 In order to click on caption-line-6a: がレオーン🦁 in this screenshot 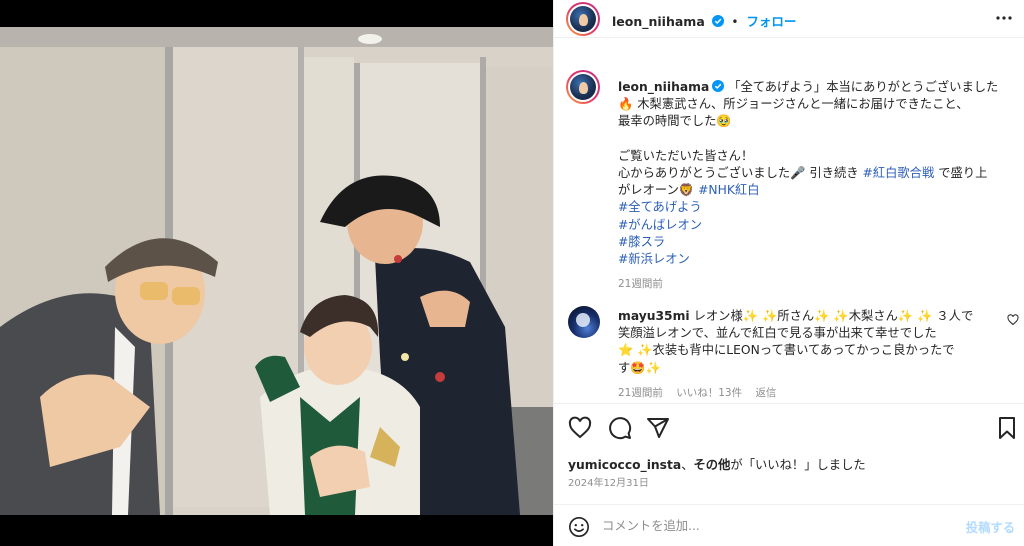, I will do `click(658, 190)`.